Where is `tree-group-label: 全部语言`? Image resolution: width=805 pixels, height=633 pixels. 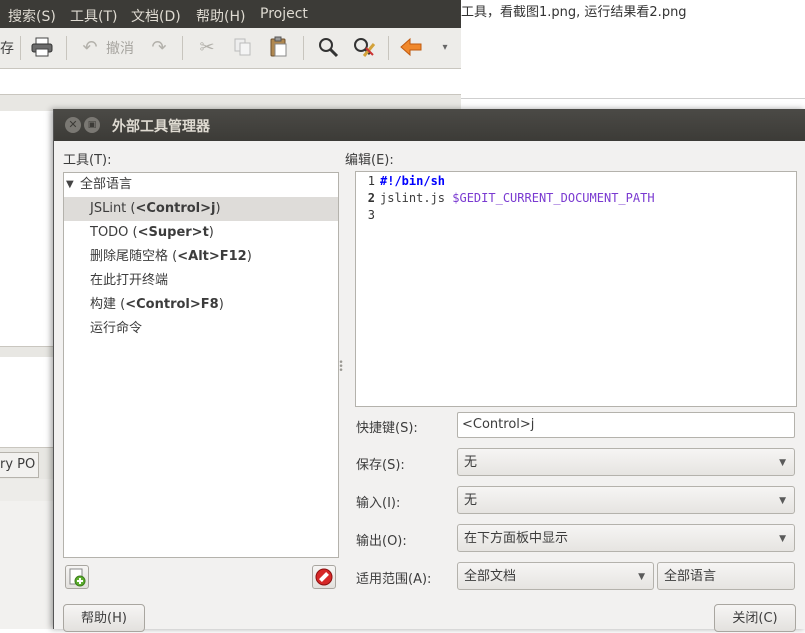
tree-group-label: 全部语言 is located at coordinates (106, 184).